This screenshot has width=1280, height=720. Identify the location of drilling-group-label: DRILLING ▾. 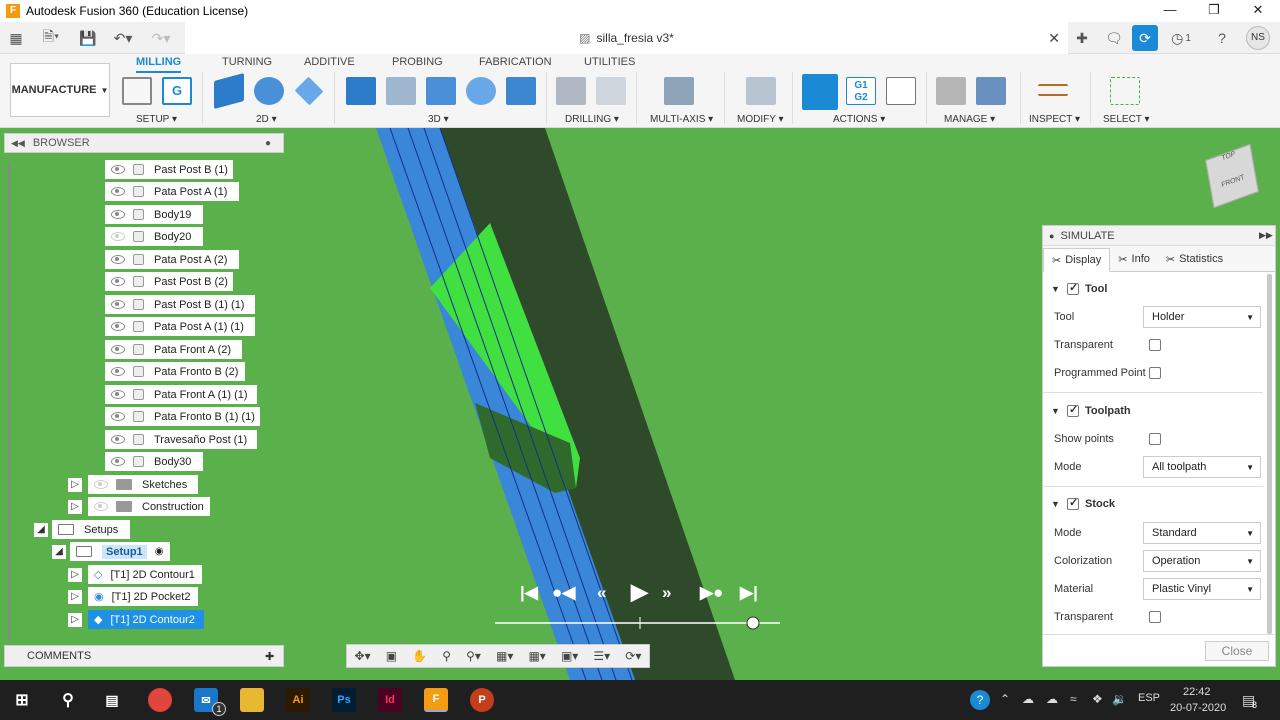
(592, 119).